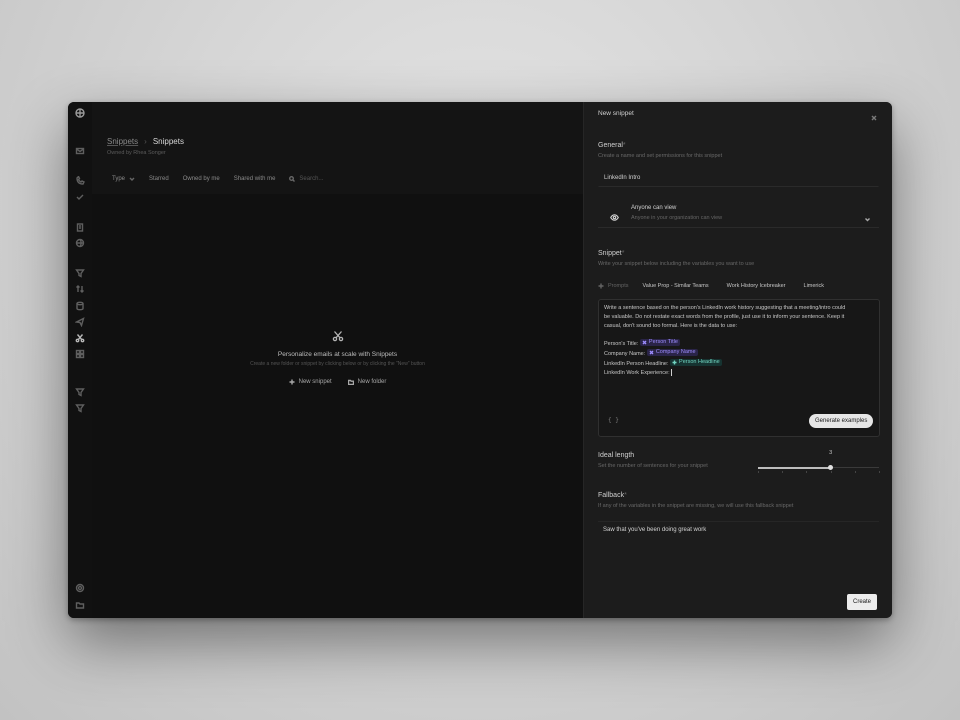 This screenshot has width=960, height=720. Describe the element at coordinates (80, 197) in the screenshot. I see `check-icon` at that location.